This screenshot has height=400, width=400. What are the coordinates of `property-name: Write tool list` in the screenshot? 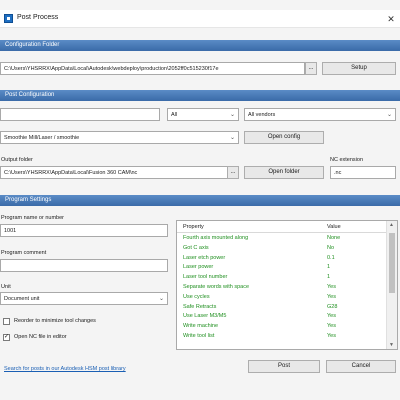 It's located at (199, 335).